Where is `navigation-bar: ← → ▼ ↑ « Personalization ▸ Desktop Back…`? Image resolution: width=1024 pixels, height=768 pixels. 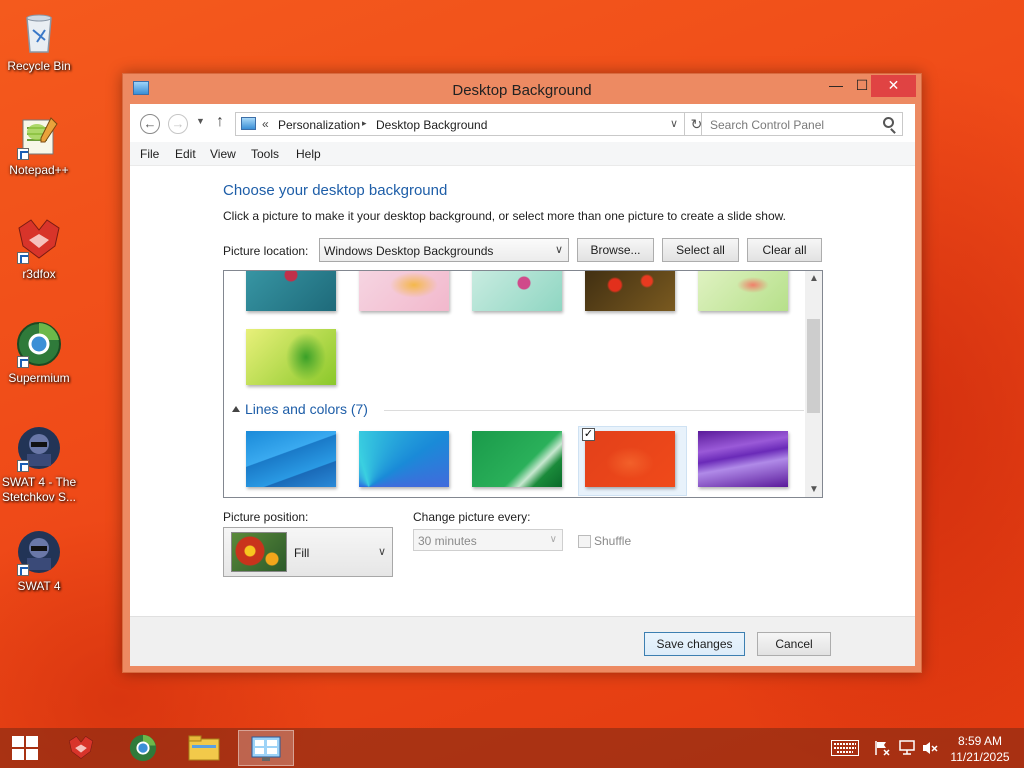 navigation-bar: ← → ▼ ↑ « Personalization ▸ Desktop Back… is located at coordinates (522, 123).